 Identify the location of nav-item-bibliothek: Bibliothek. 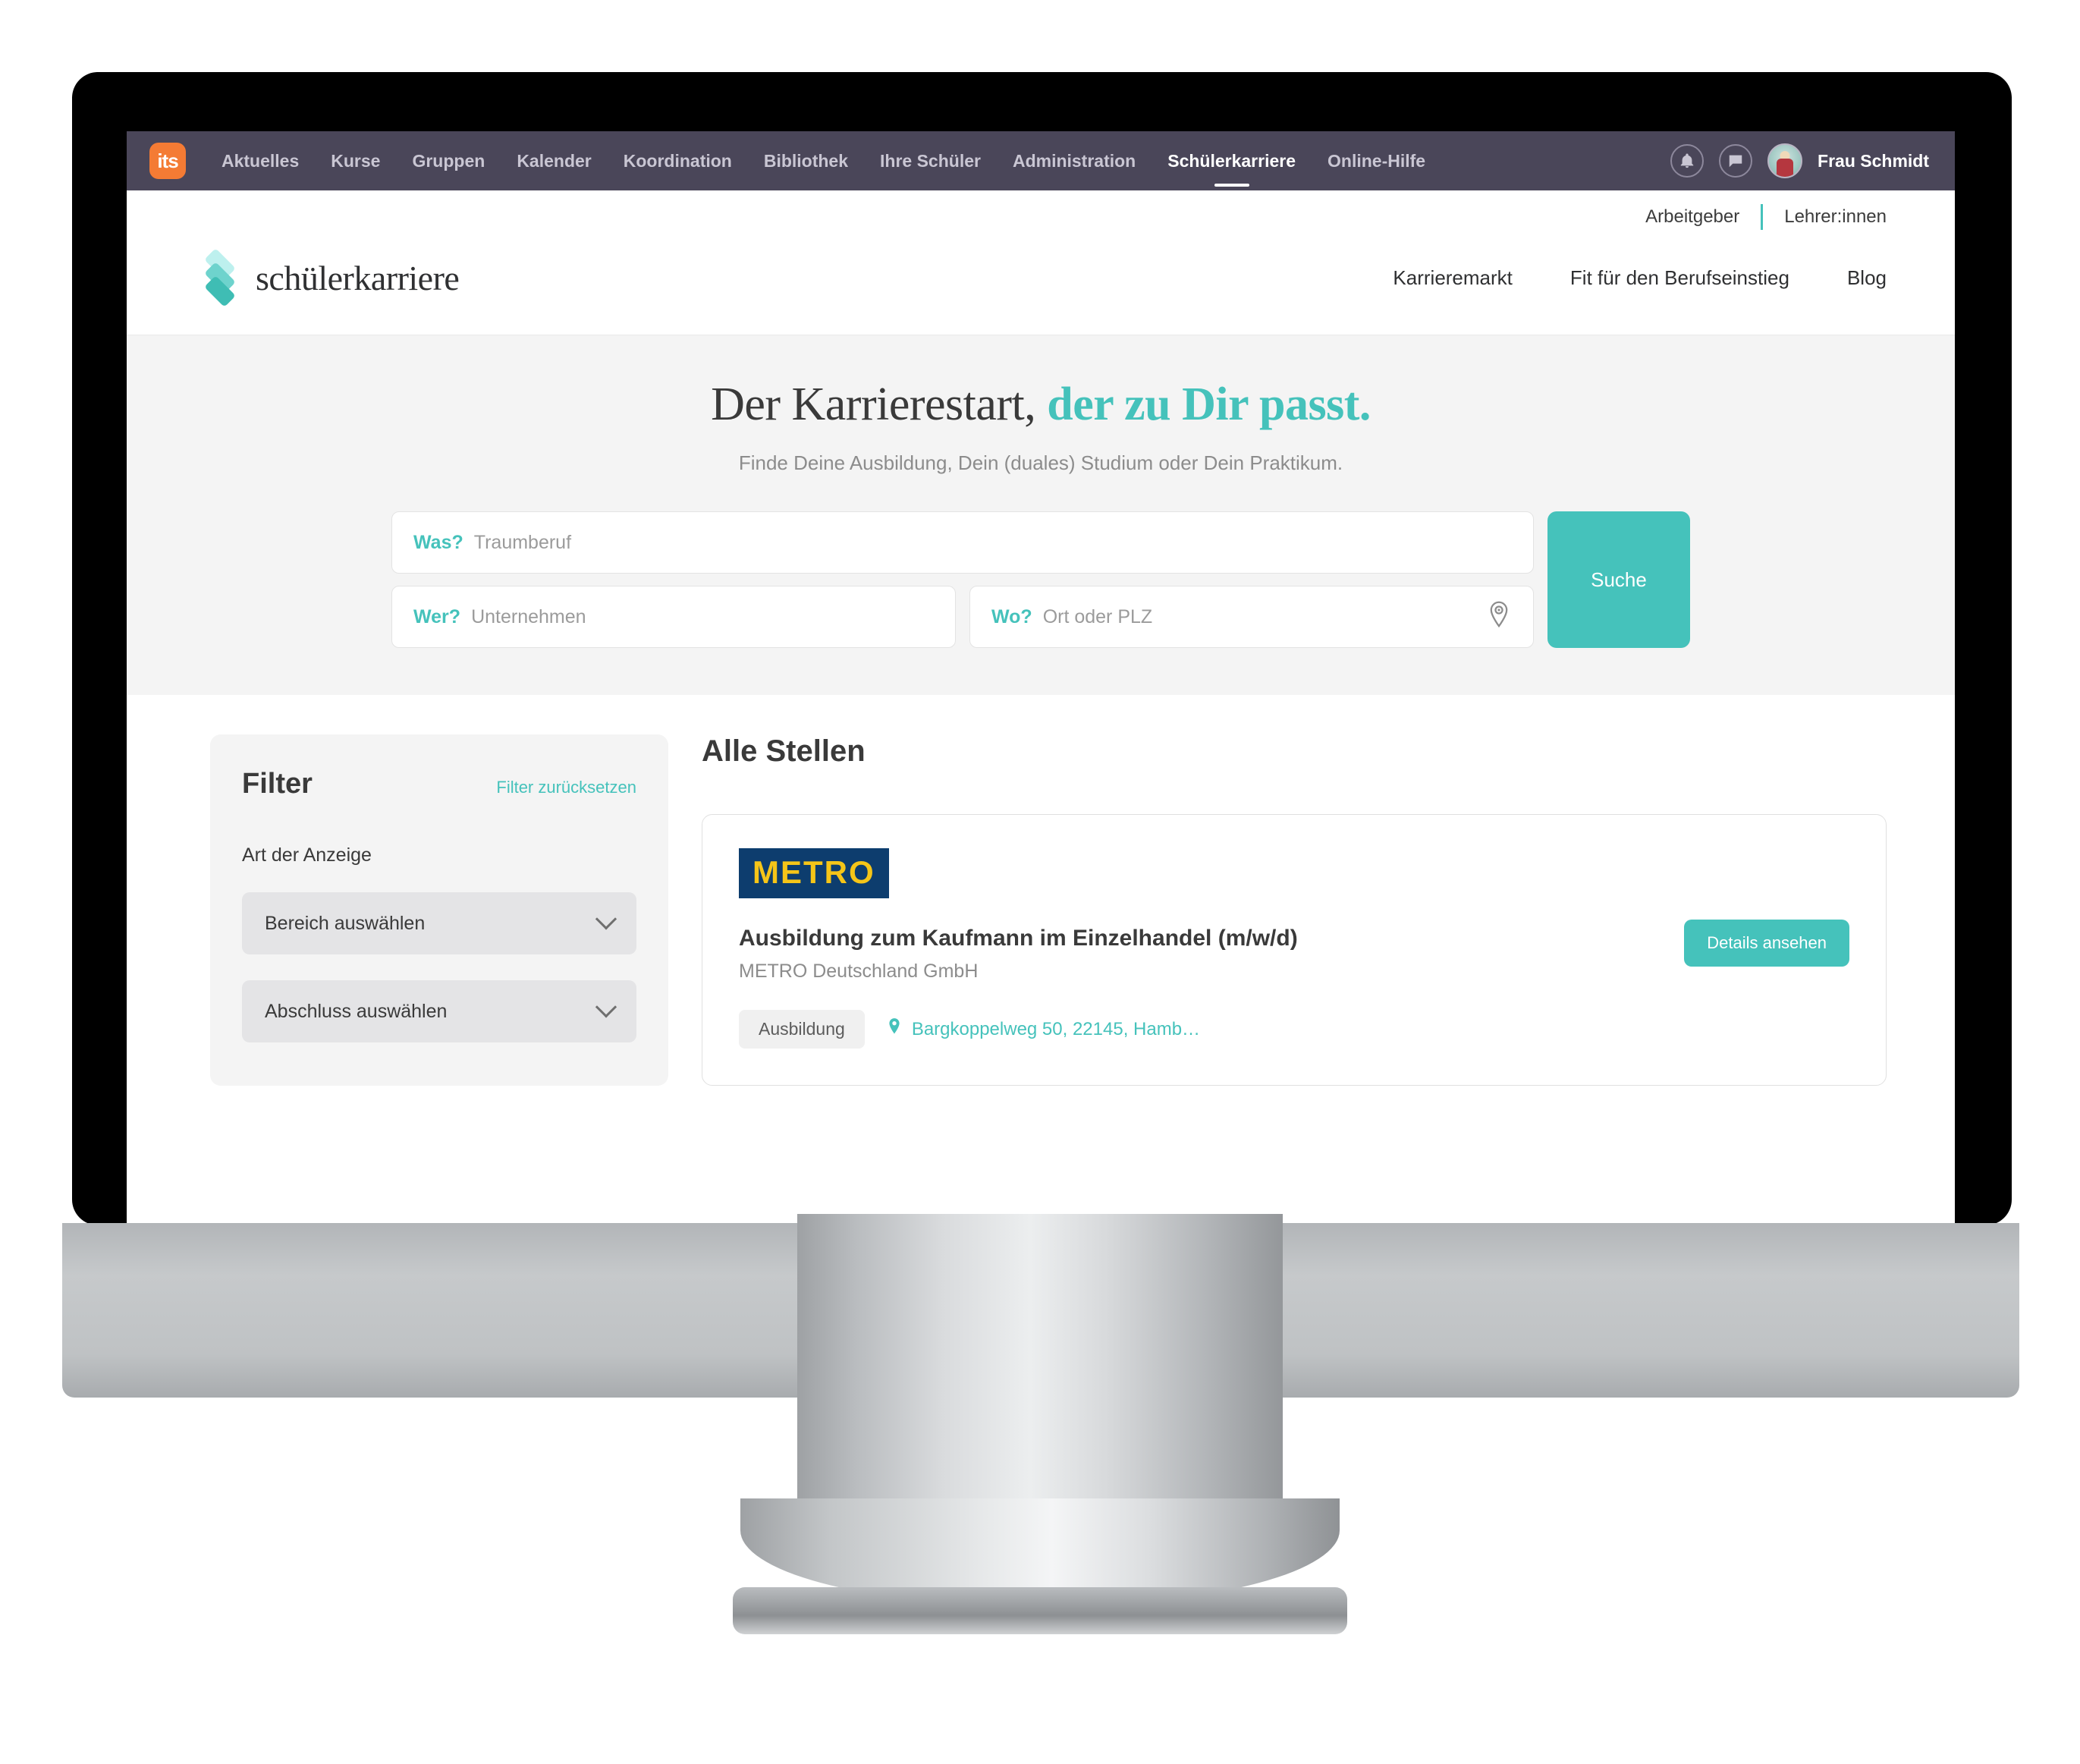
(806, 161).